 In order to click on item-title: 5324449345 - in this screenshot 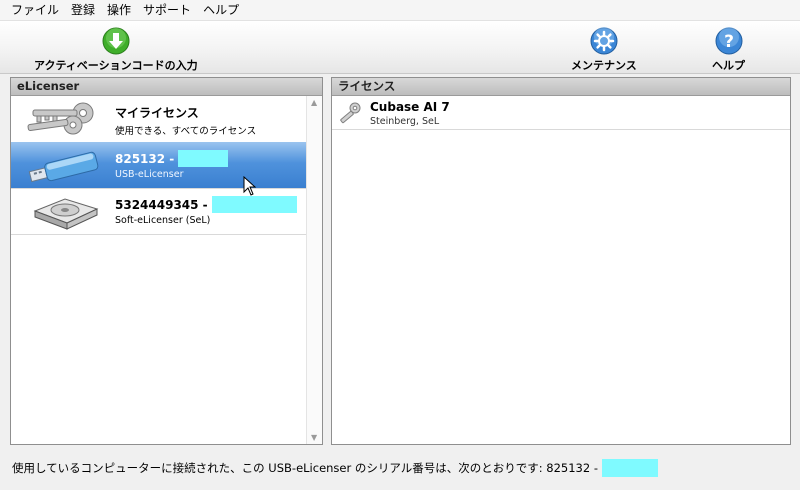, I will do `click(206, 204)`.